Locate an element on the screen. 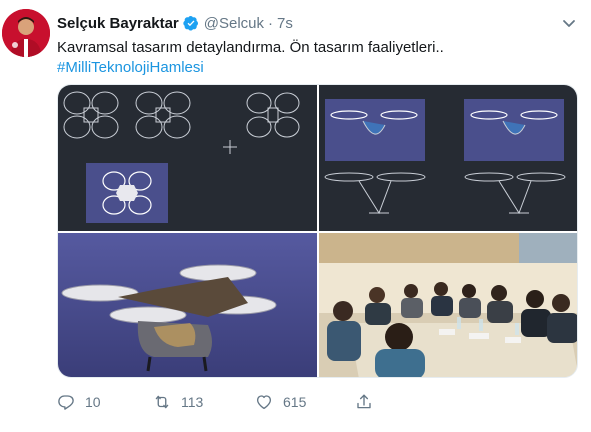 This screenshot has height=432, width=591. media-image-team-meeting is located at coordinates (448, 305).